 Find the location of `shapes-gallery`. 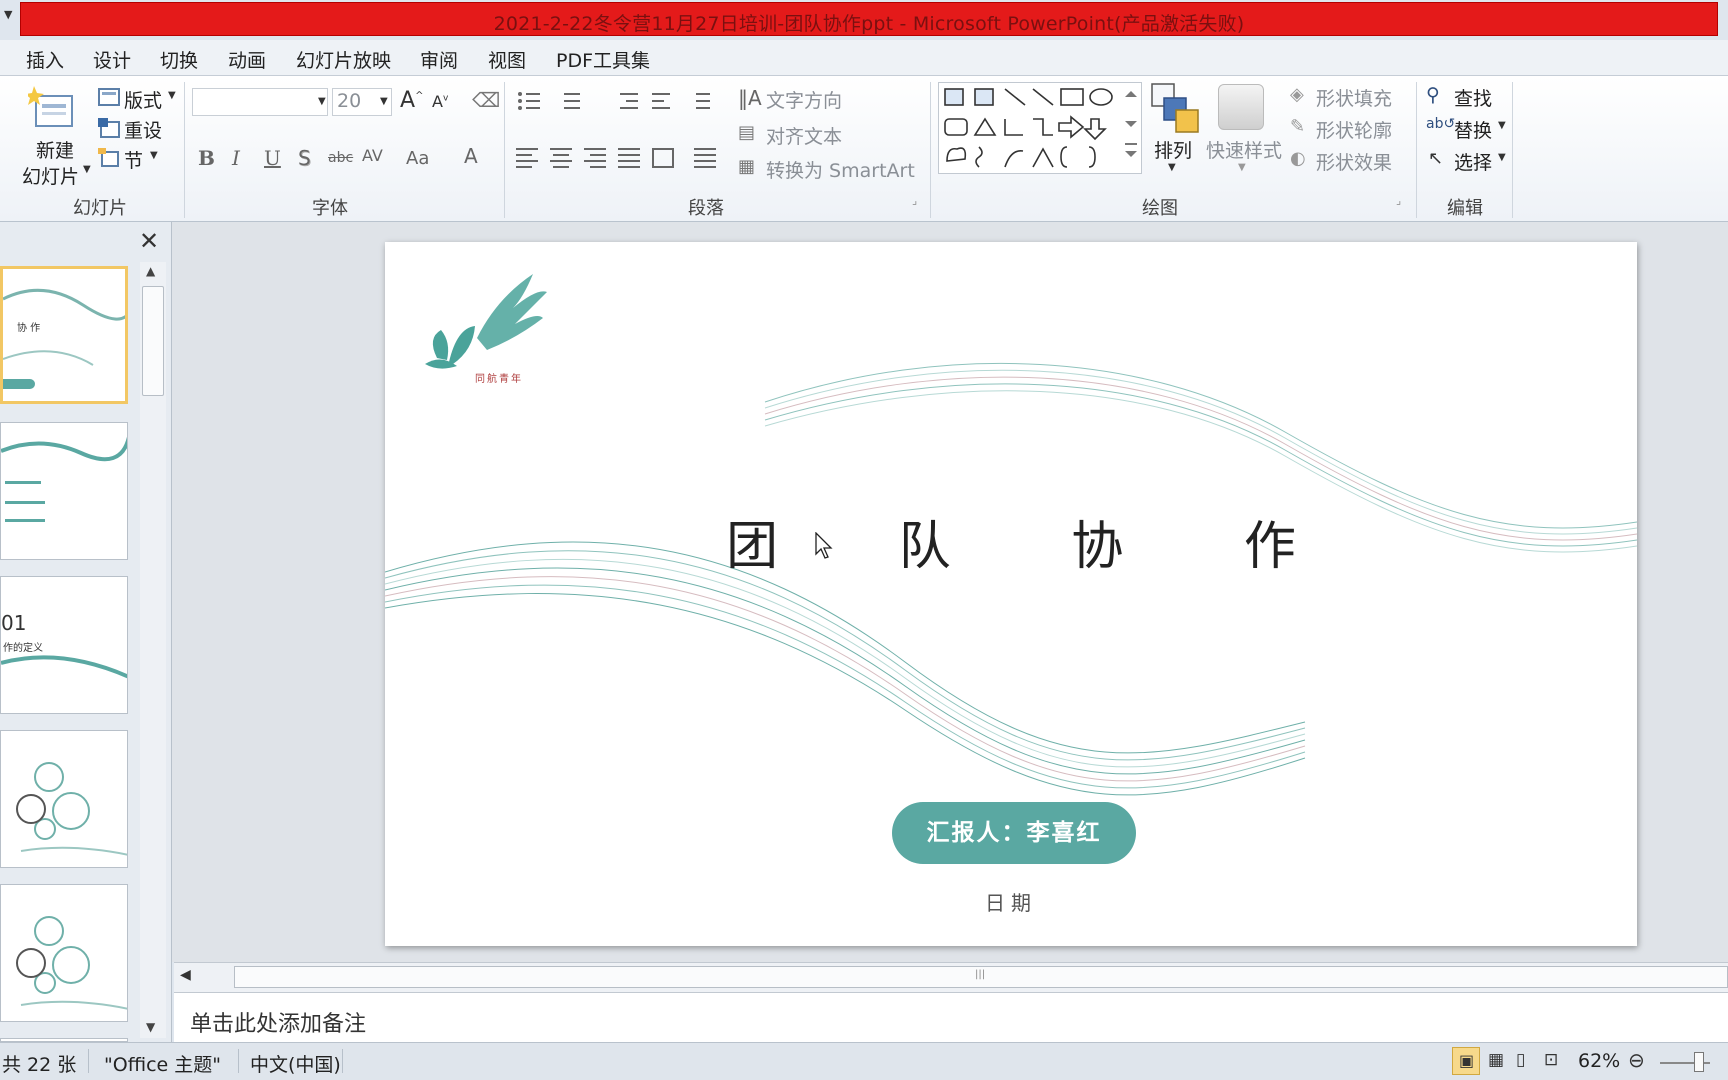

shapes-gallery is located at coordinates (1040, 128).